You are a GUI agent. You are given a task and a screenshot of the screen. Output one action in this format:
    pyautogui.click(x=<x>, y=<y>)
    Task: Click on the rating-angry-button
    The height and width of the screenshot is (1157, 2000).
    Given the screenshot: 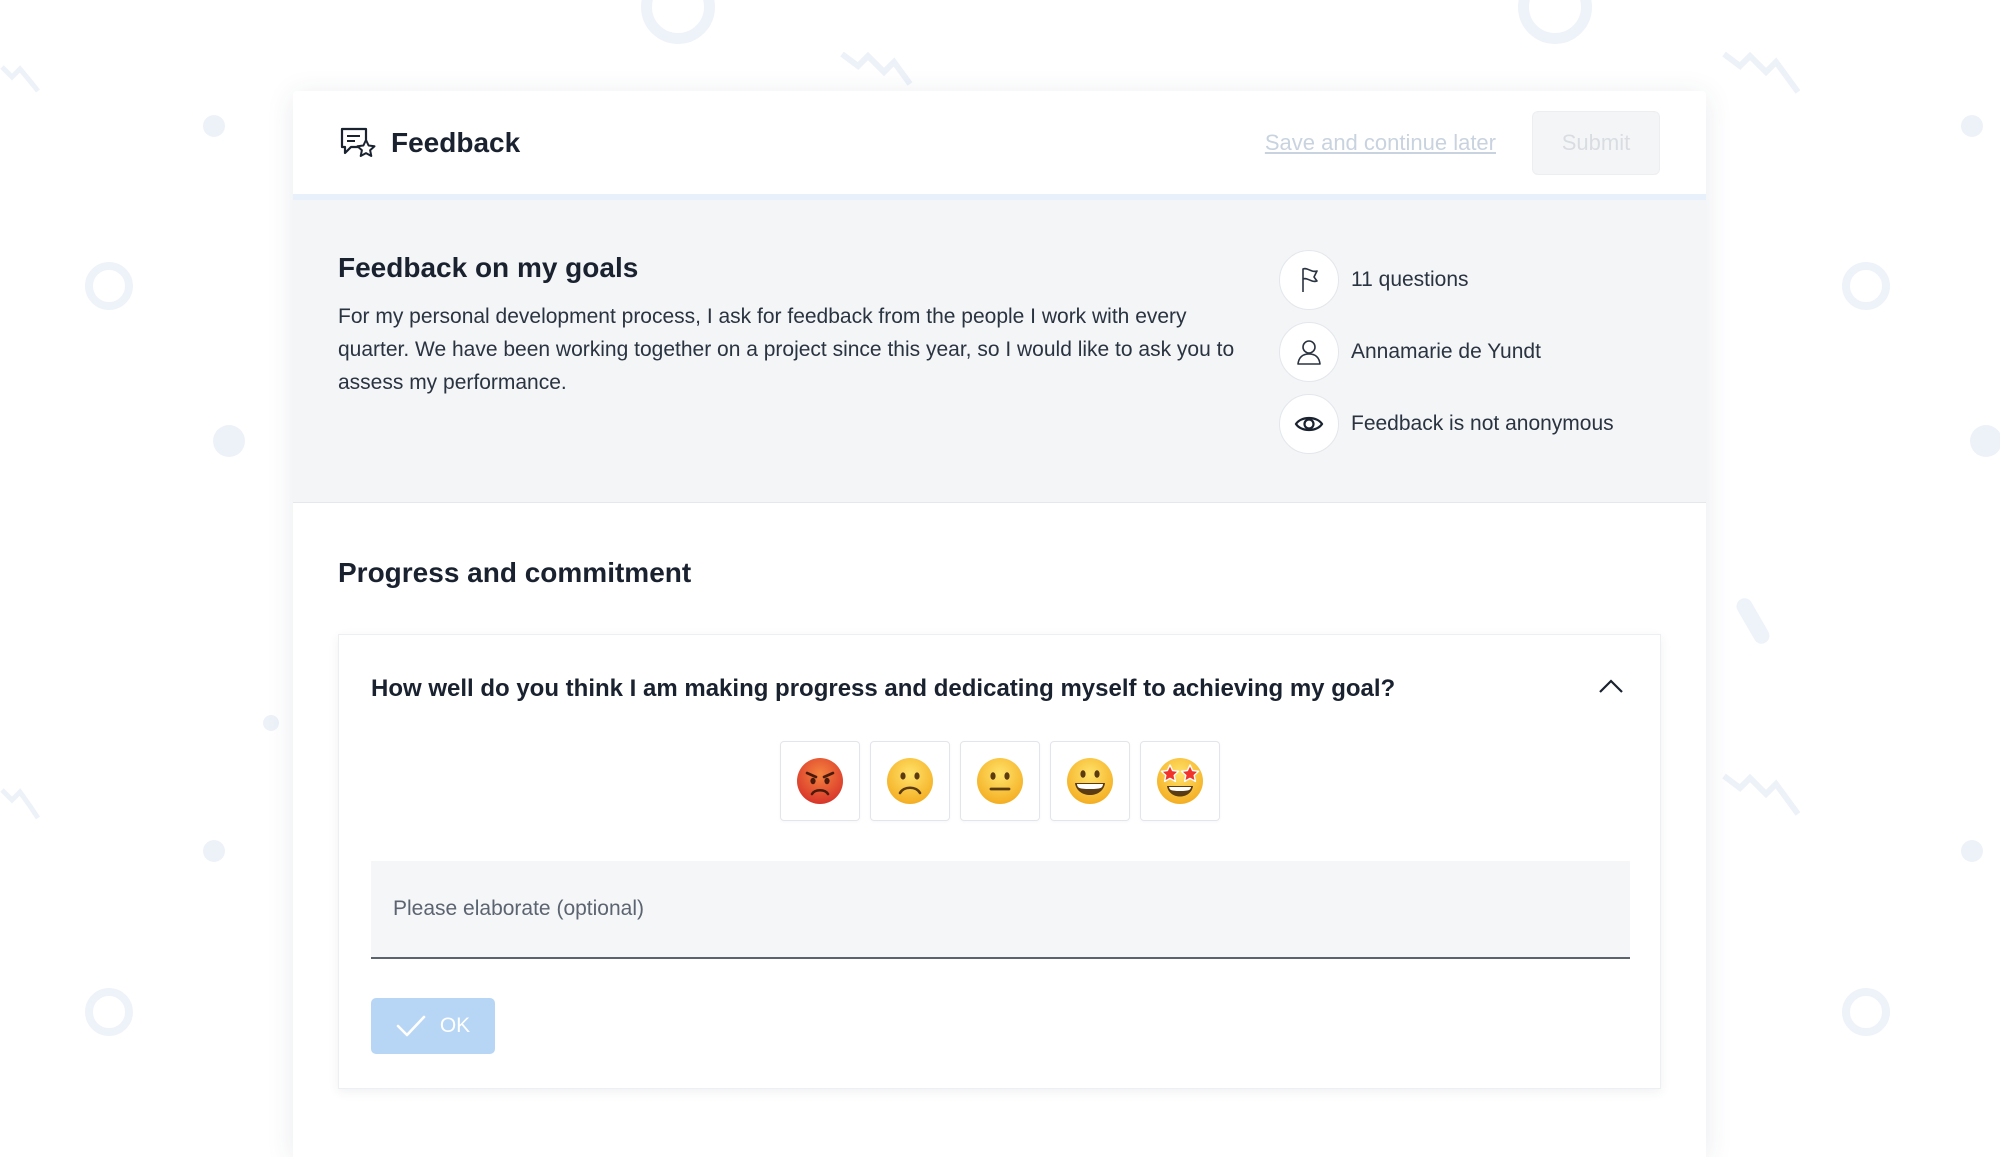 What is the action you would take?
    pyautogui.click(x=819, y=781)
    